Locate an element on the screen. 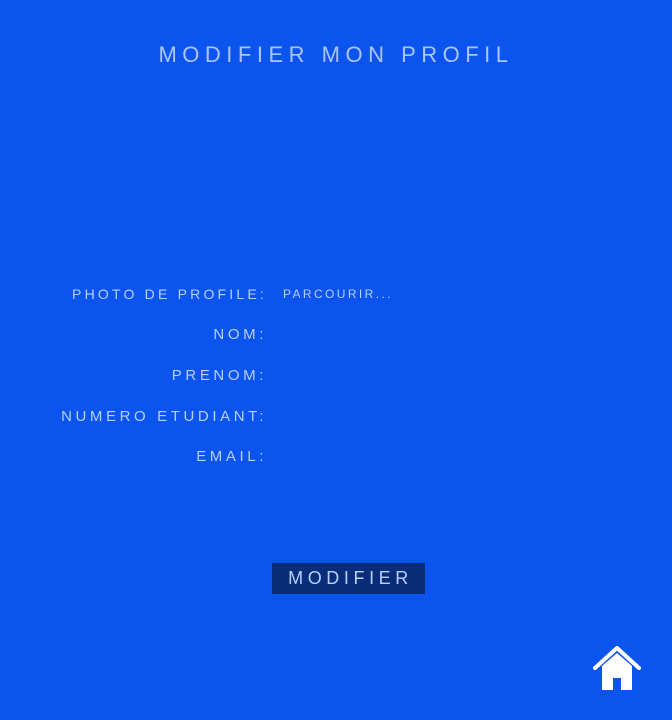 The width and height of the screenshot is (672, 720). numero-row: NUMERO ETUDIANT: is located at coordinates (336, 417).